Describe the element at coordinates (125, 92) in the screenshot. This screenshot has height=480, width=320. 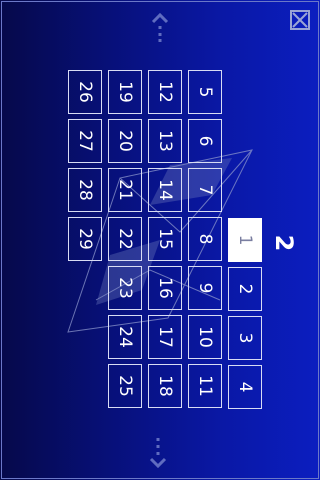
I see `day-cell: 19` at that location.